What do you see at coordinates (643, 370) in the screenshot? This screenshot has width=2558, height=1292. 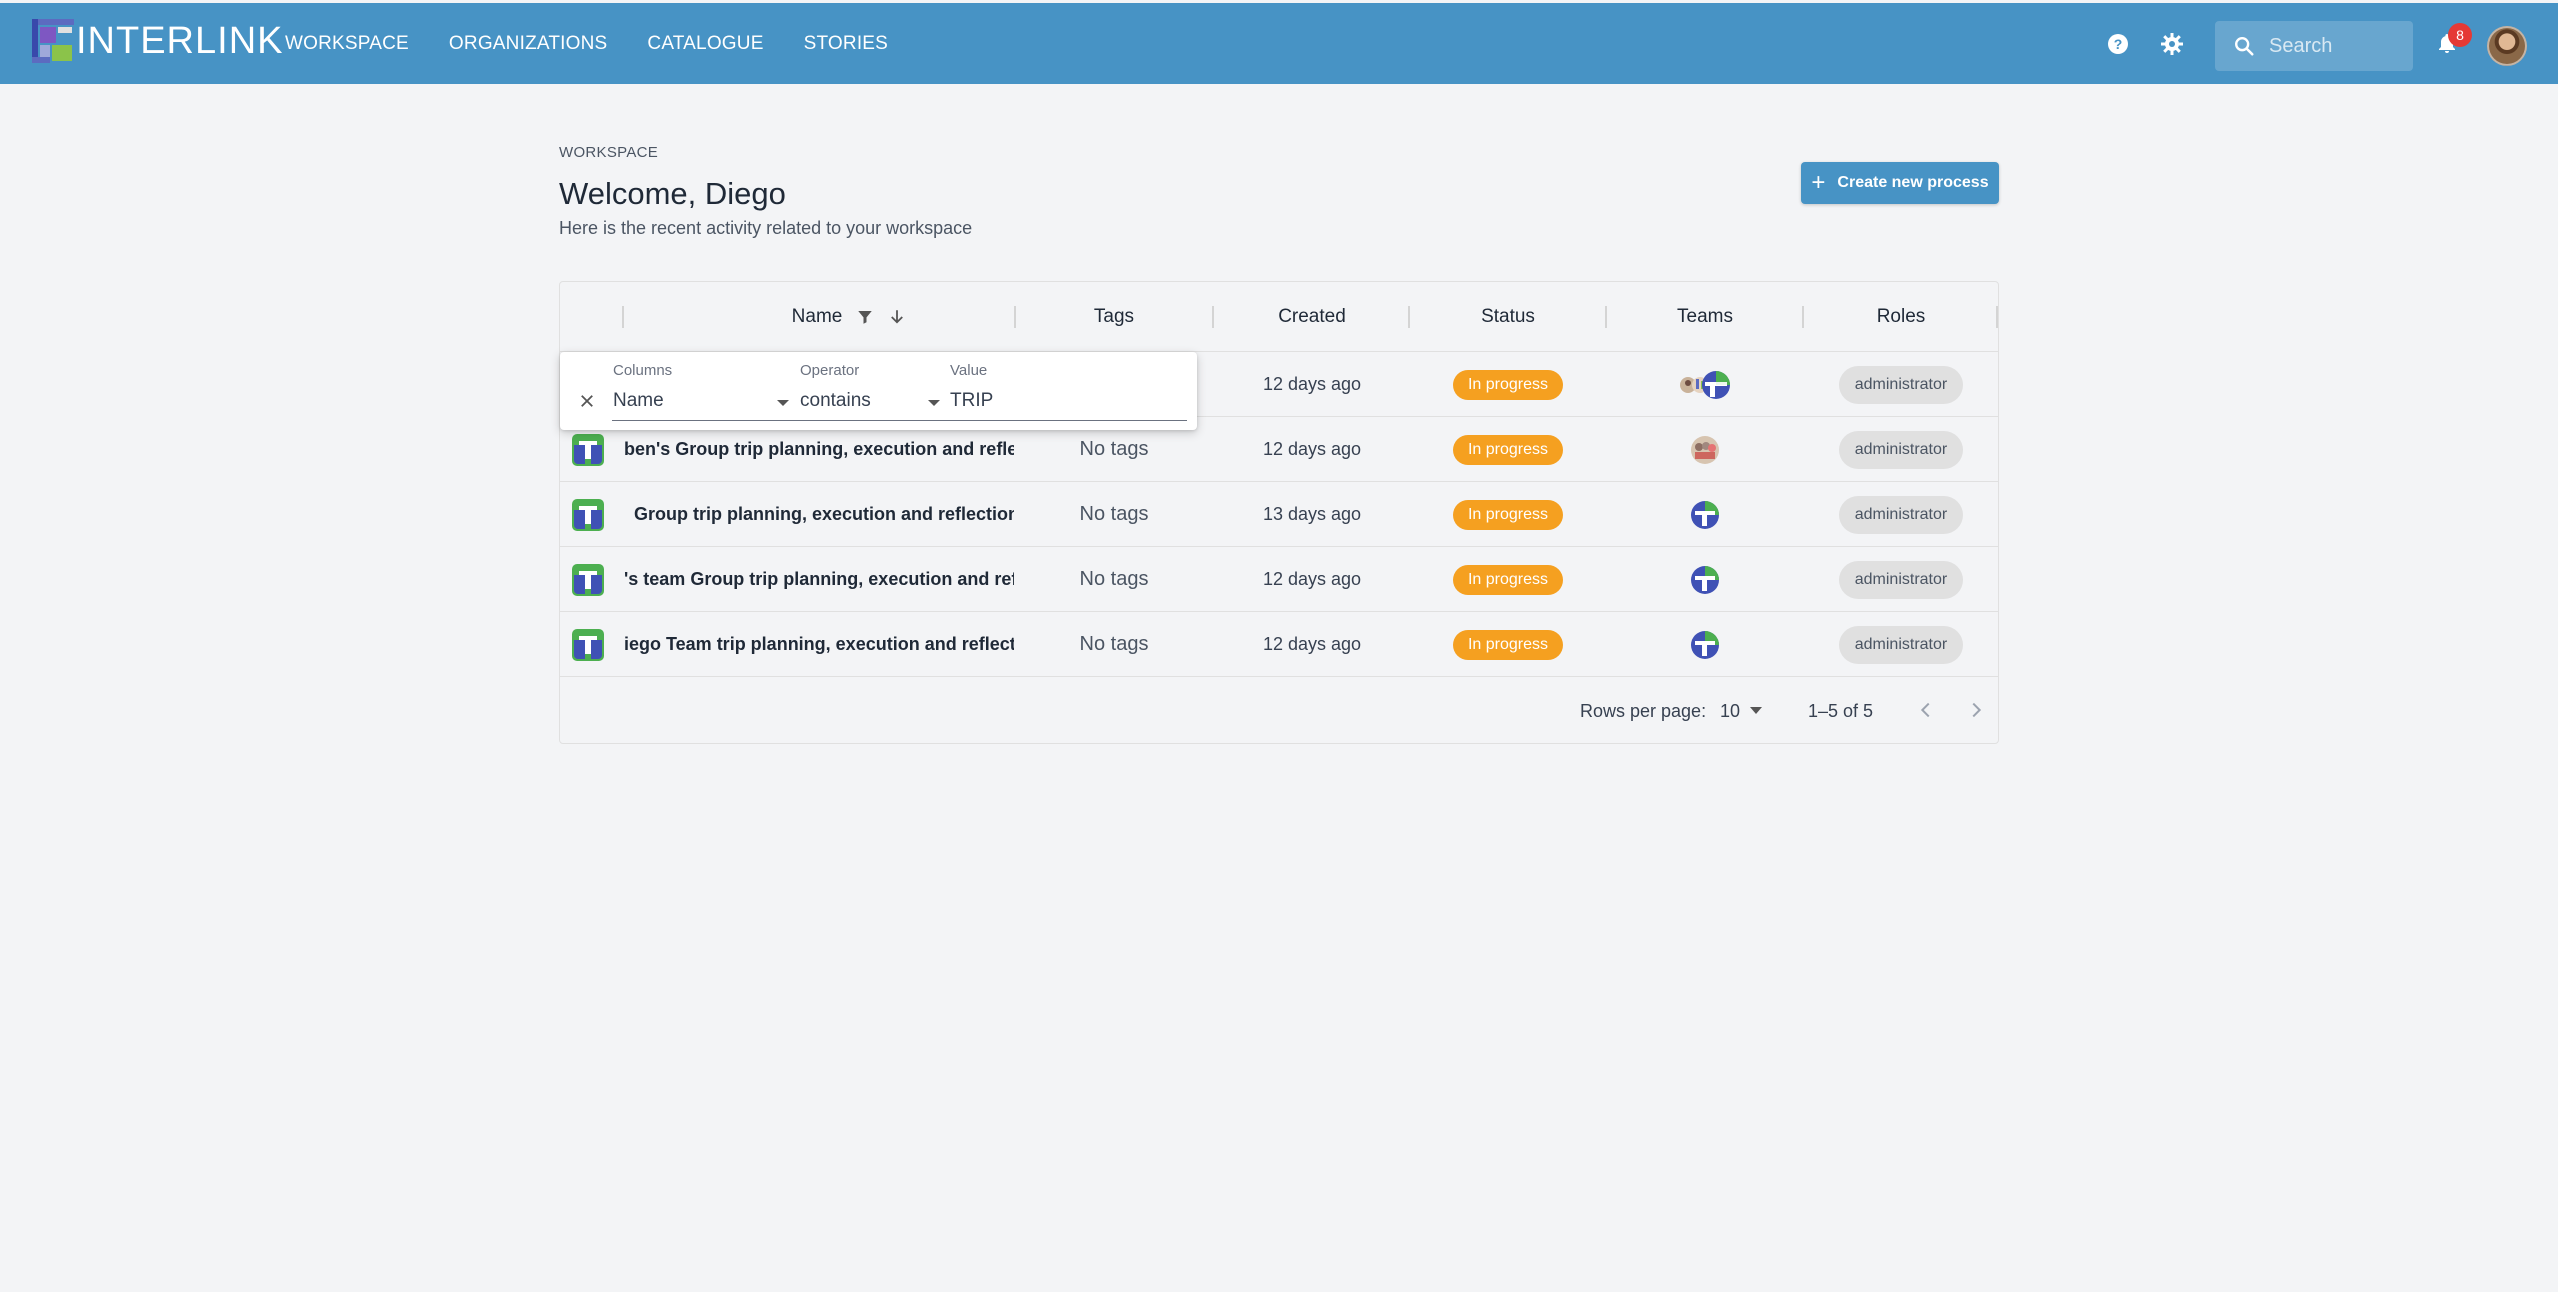 I see `filter-columns-label: Columns` at bounding box center [643, 370].